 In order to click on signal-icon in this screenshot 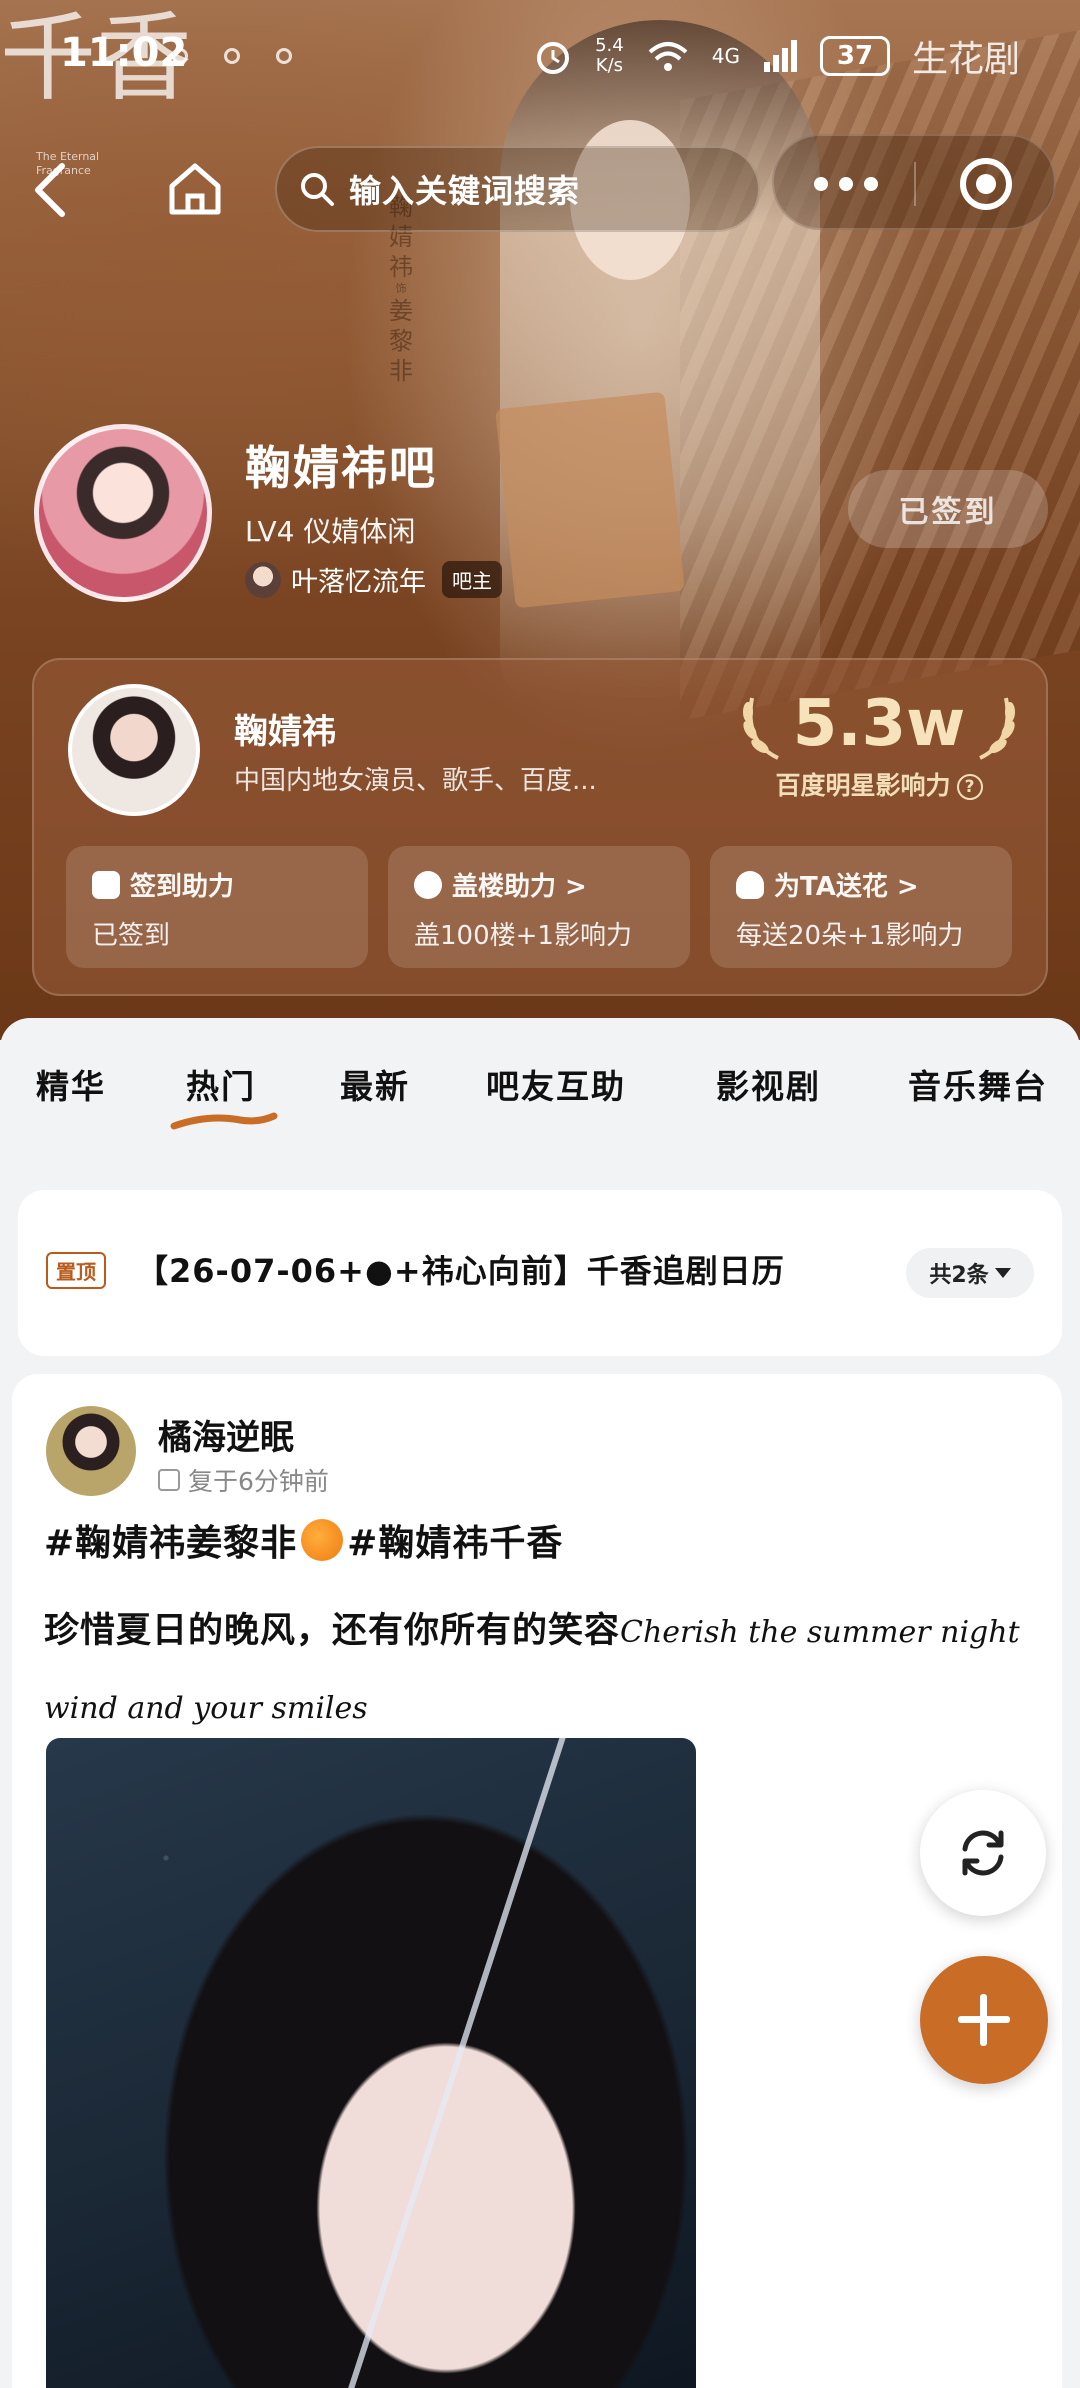, I will do `click(780, 56)`.